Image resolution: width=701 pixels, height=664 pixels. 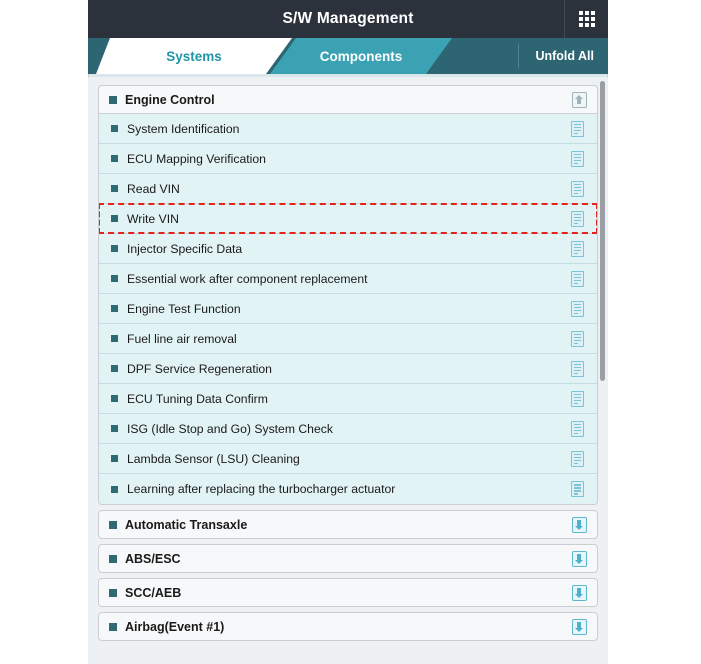 I want to click on grid-menu-icon, so click(x=586, y=19).